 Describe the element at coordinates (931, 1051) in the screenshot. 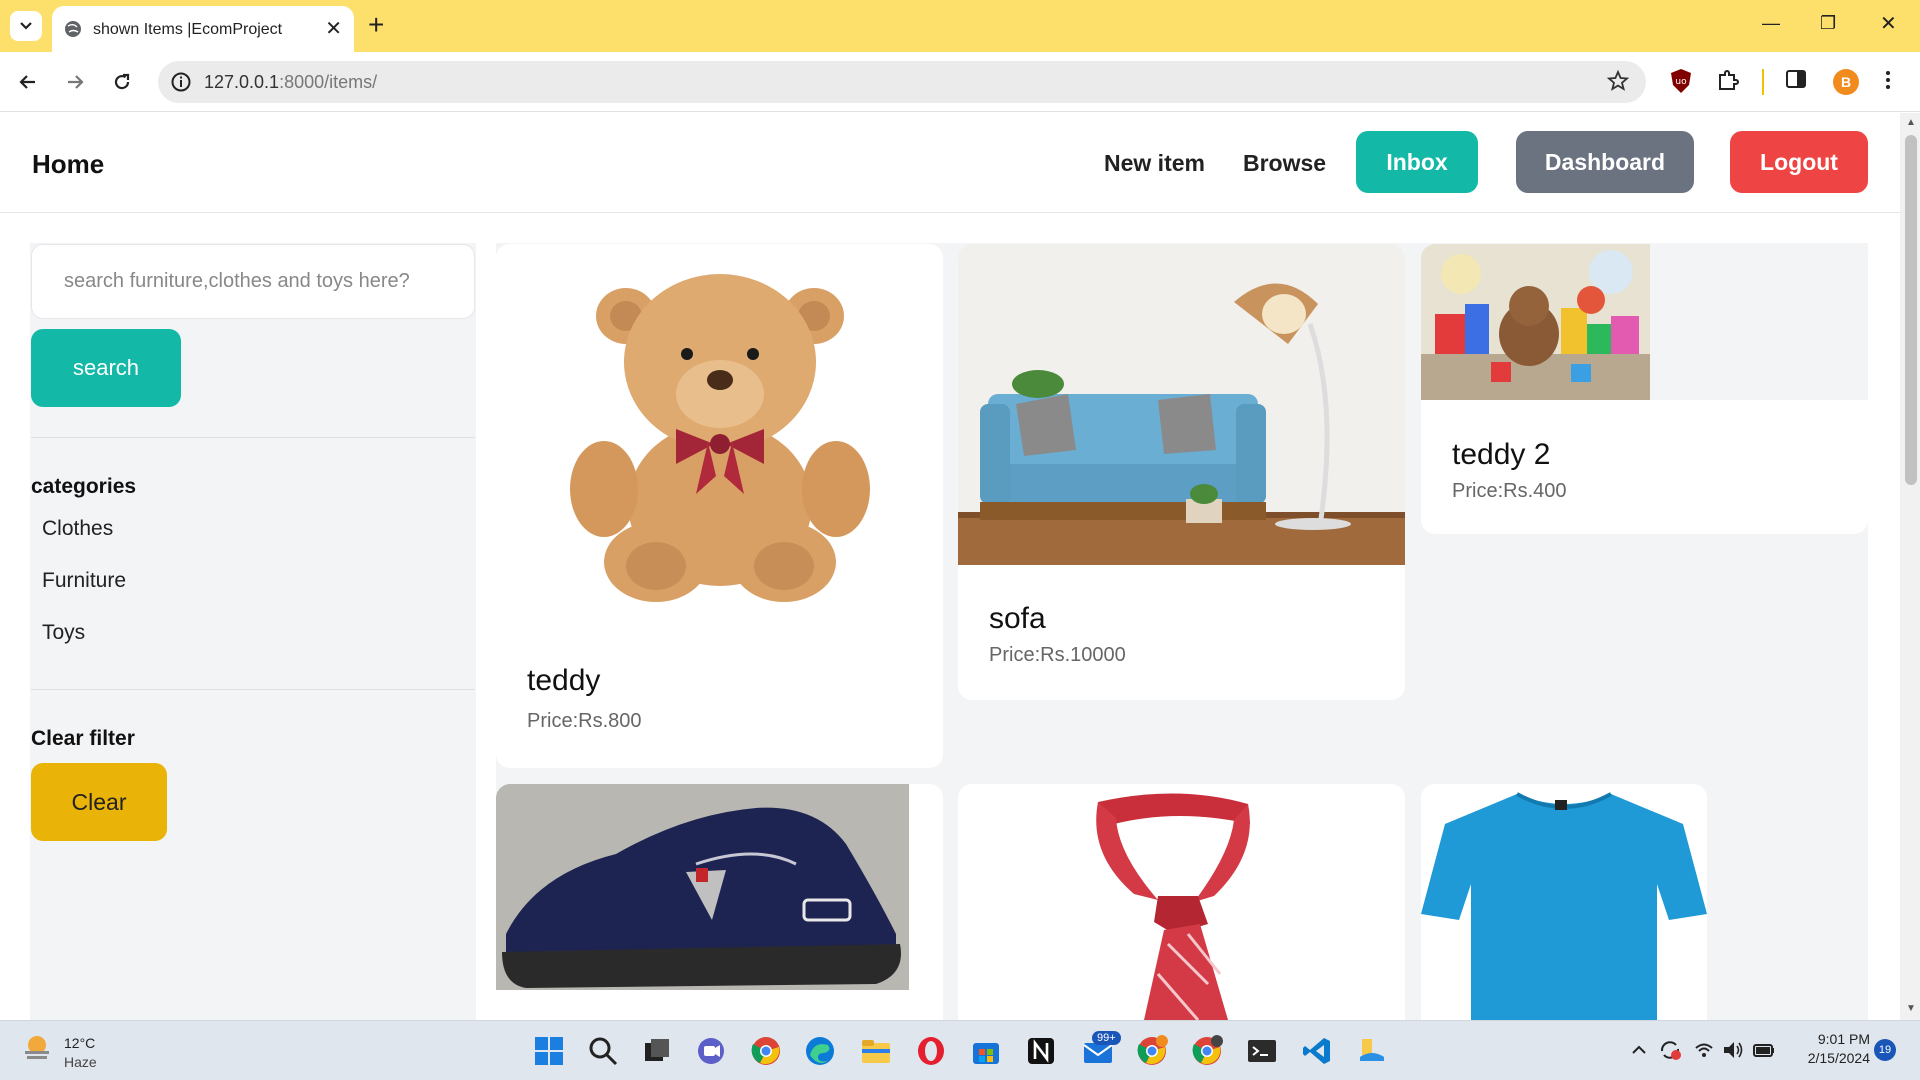

I see `opera-icon` at that location.